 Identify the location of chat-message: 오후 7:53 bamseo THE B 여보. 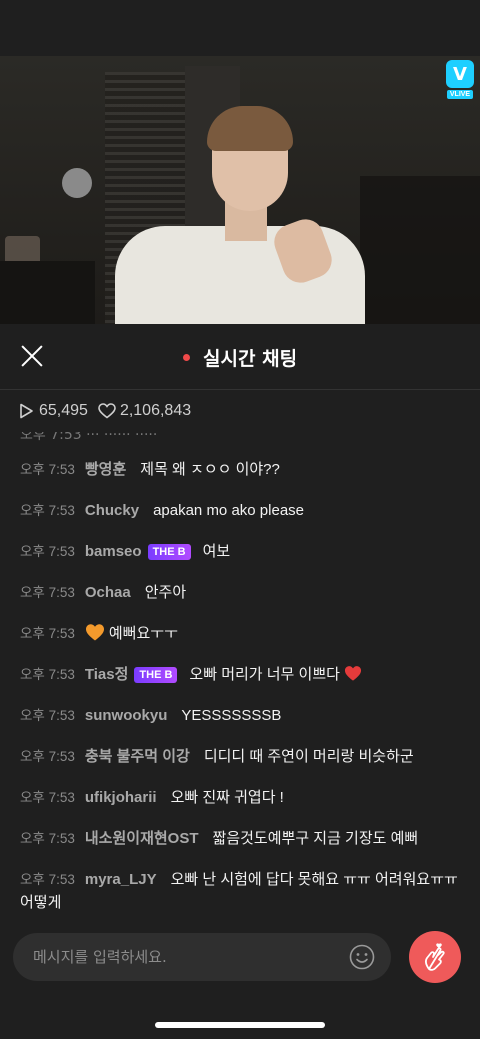
(125, 551).